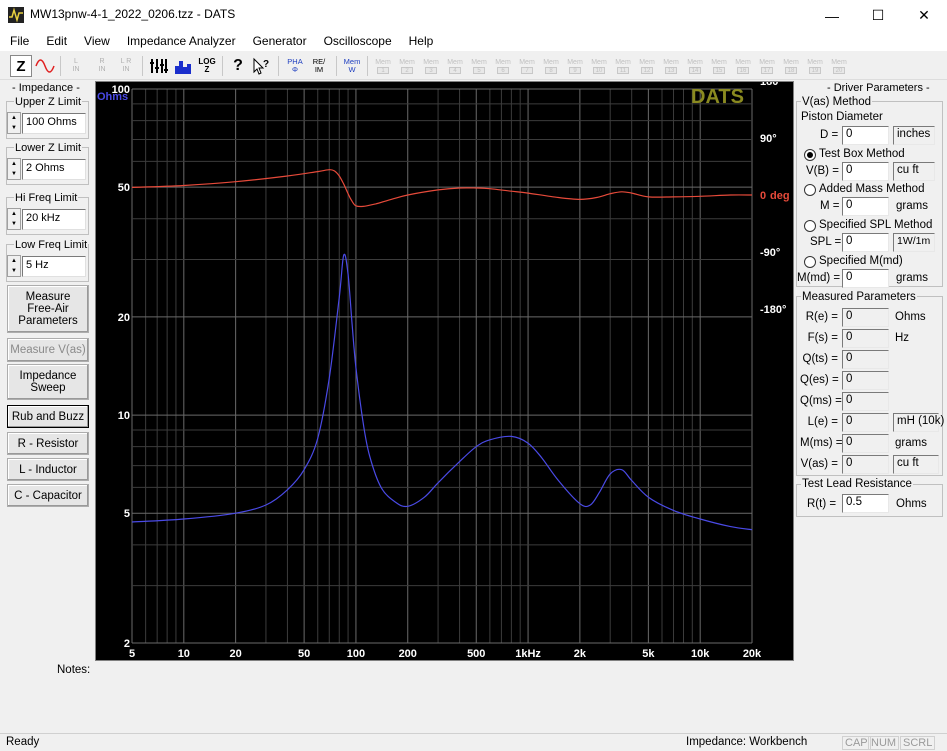 The height and width of the screenshot is (751, 947). What do you see at coordinates (503, 66) in the screenshot?
I see `memory-slot-6-button: Mem 6` at bounding box center [503, 66].